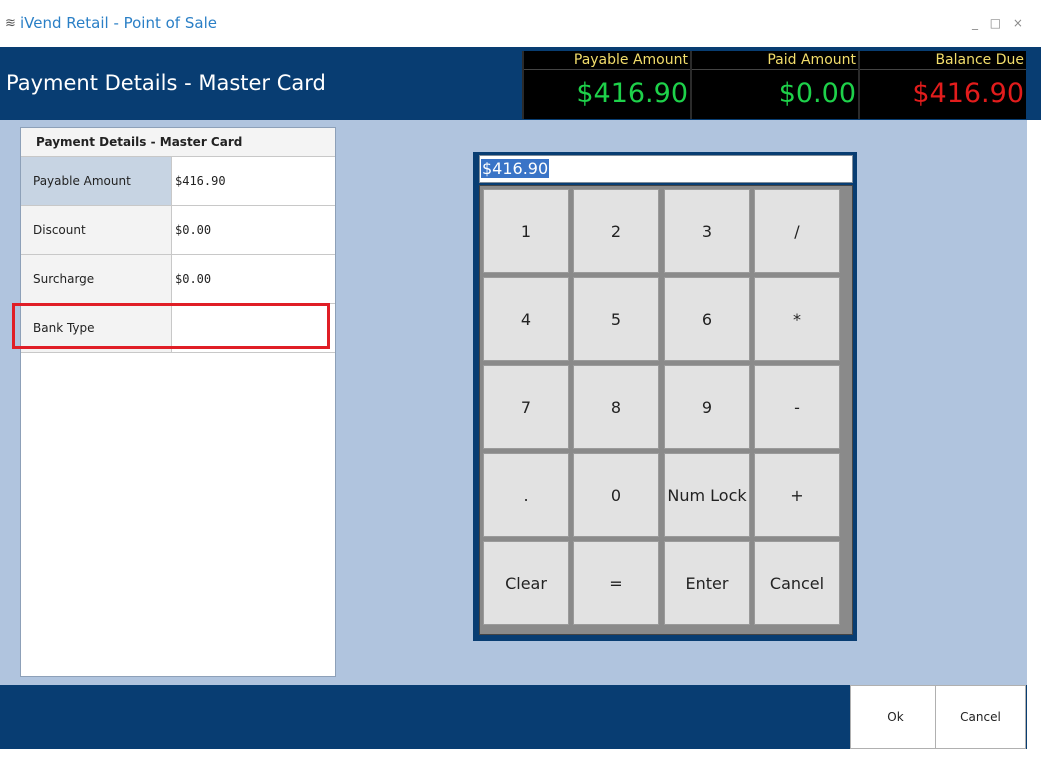  What do you see at coordinates (526, 319) in the screenshot?
I see `key-4: 4` at bounding box center [526, 319].